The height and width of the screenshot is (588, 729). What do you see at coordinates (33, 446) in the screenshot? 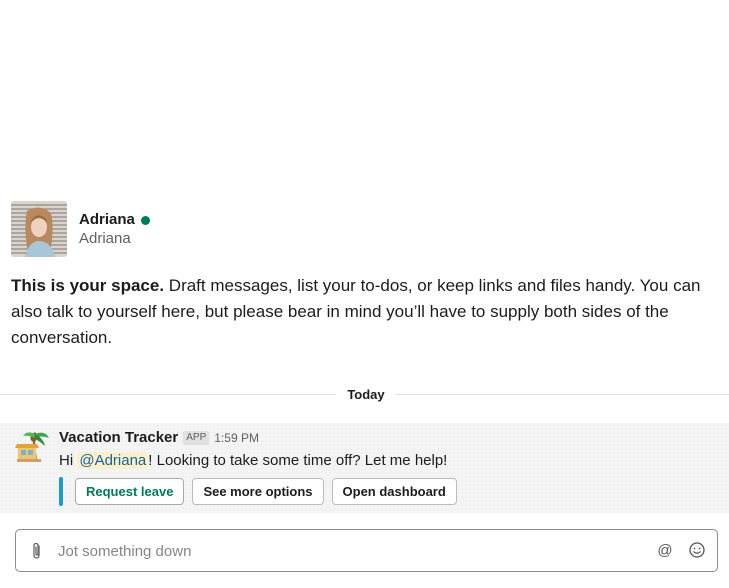
I see `beach-hut-icon` at bounding box center [33, 446].